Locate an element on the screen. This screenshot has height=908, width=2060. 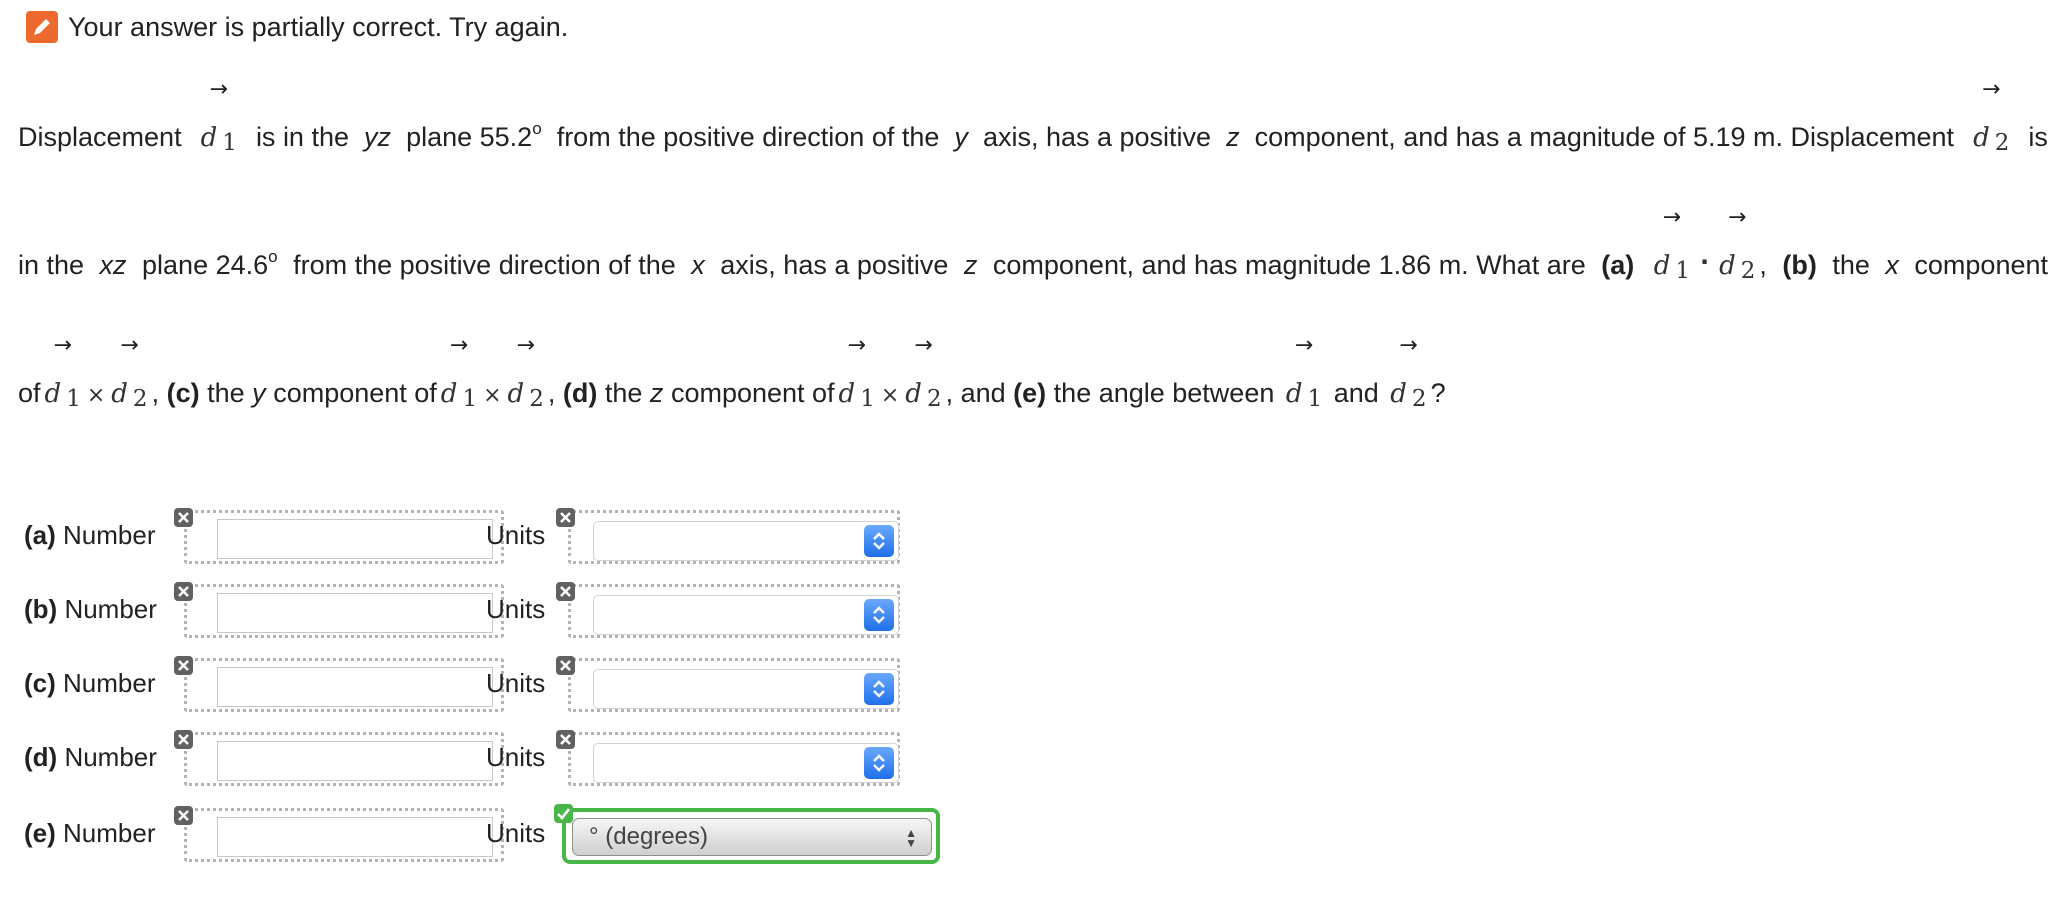
part-e-label: (e) is located at coordinates (1030, 393).